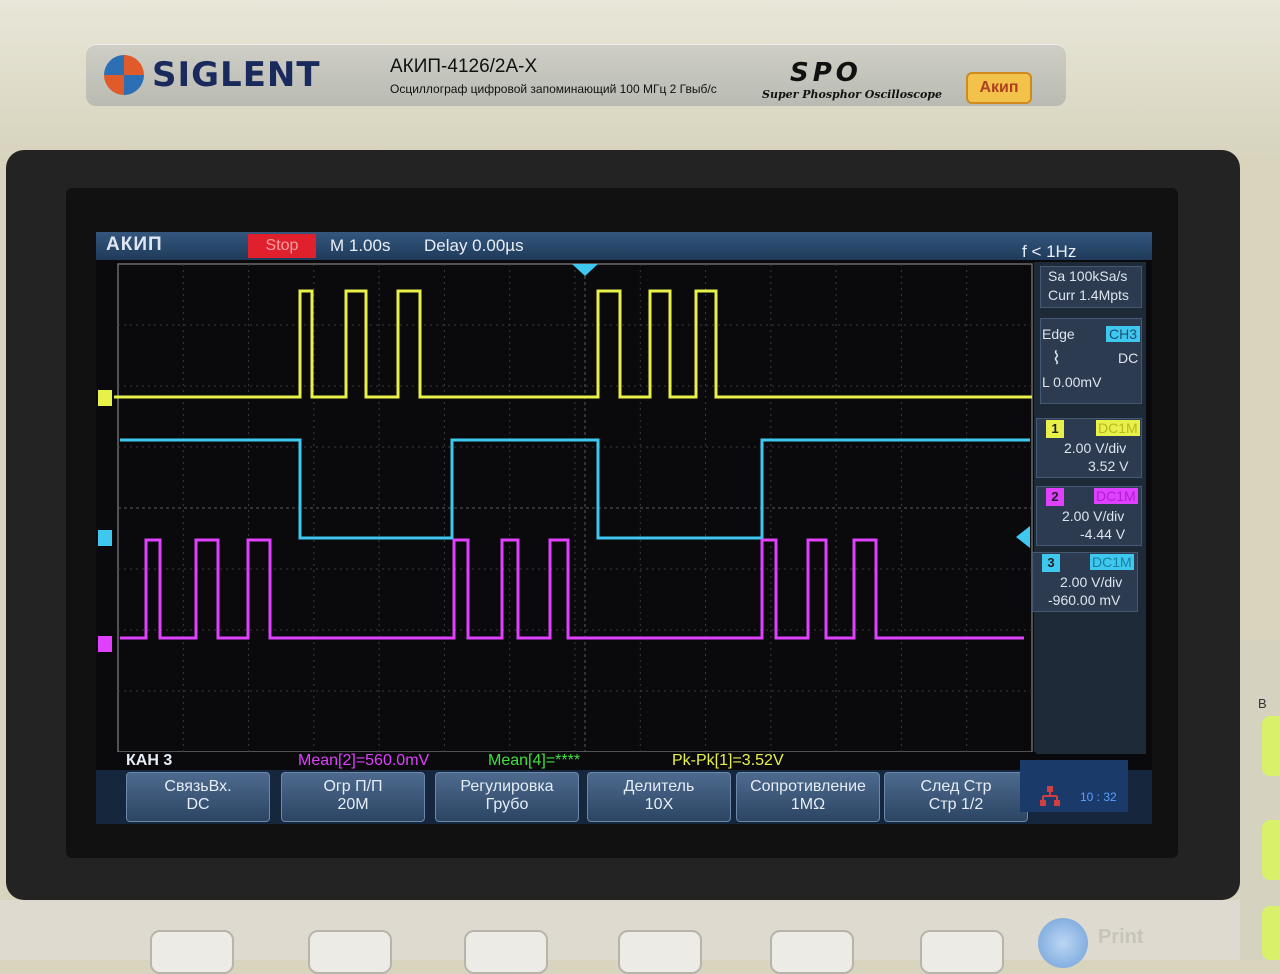 Image resolution: width=1280 pixels, height=974 pixels. I want to click on menu-coupling-label: СвязьВх., so click(198, 786).